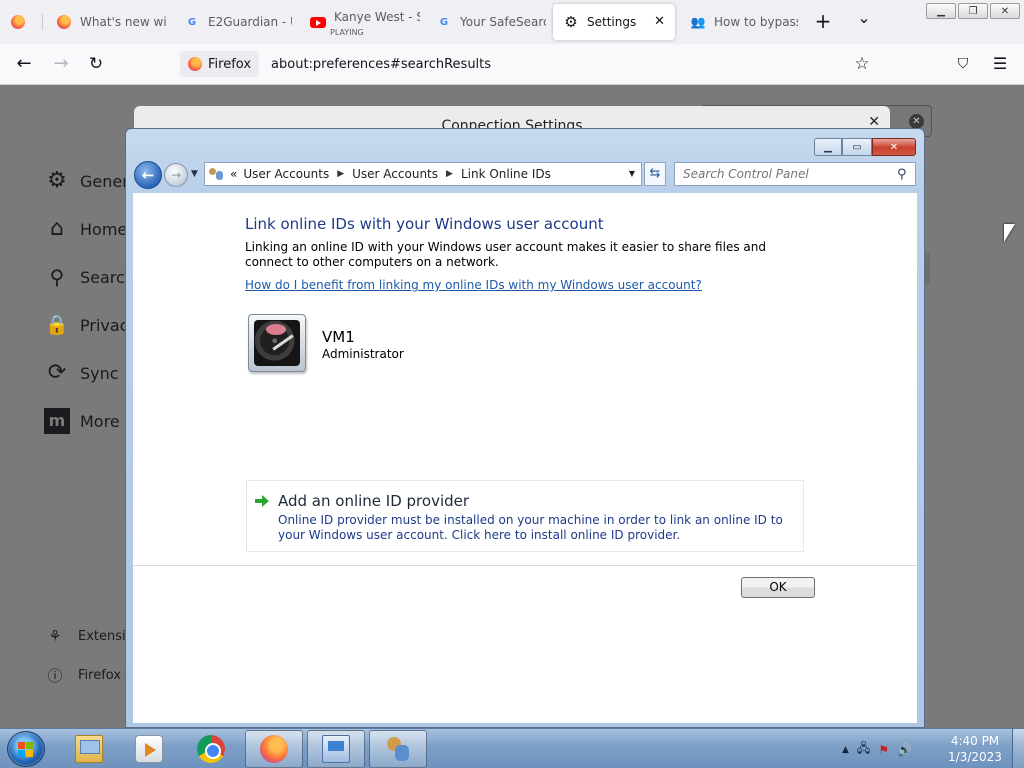 The height and width of the screenshot is (768, 1024). Describe the element at coordinates (823, 21) in the screenshot. I see `new-tab-button: +` at that location.